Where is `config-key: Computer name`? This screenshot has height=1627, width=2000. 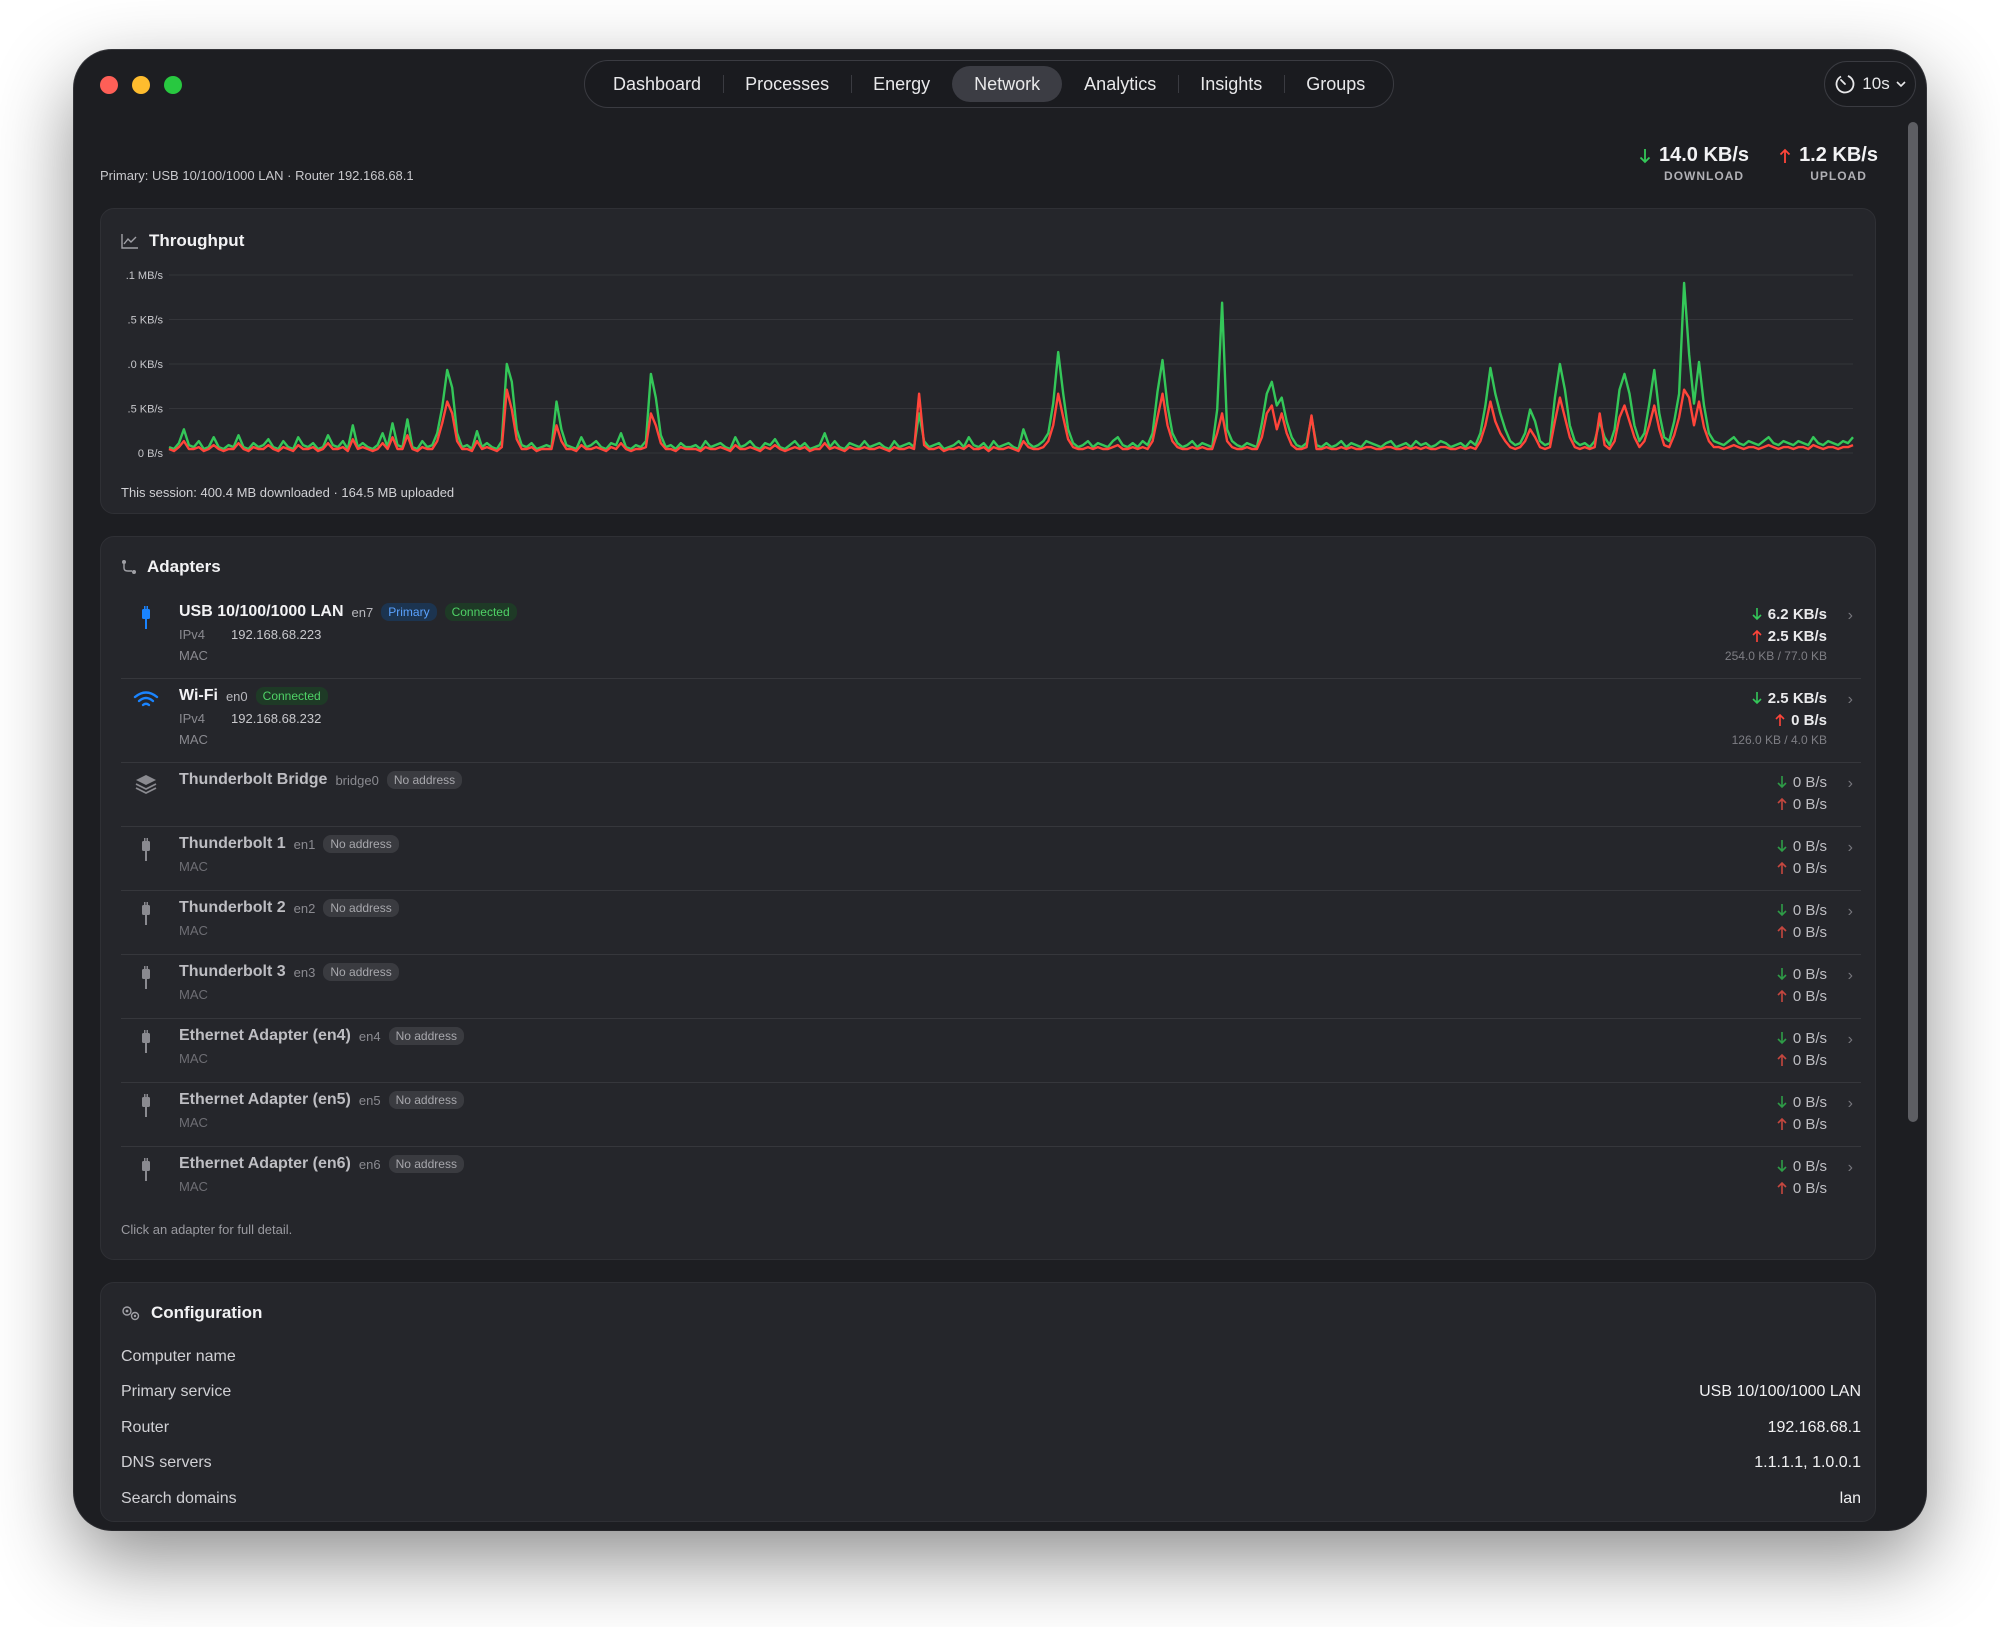 config-key: Computer name is located at coordinates (178, 1356).